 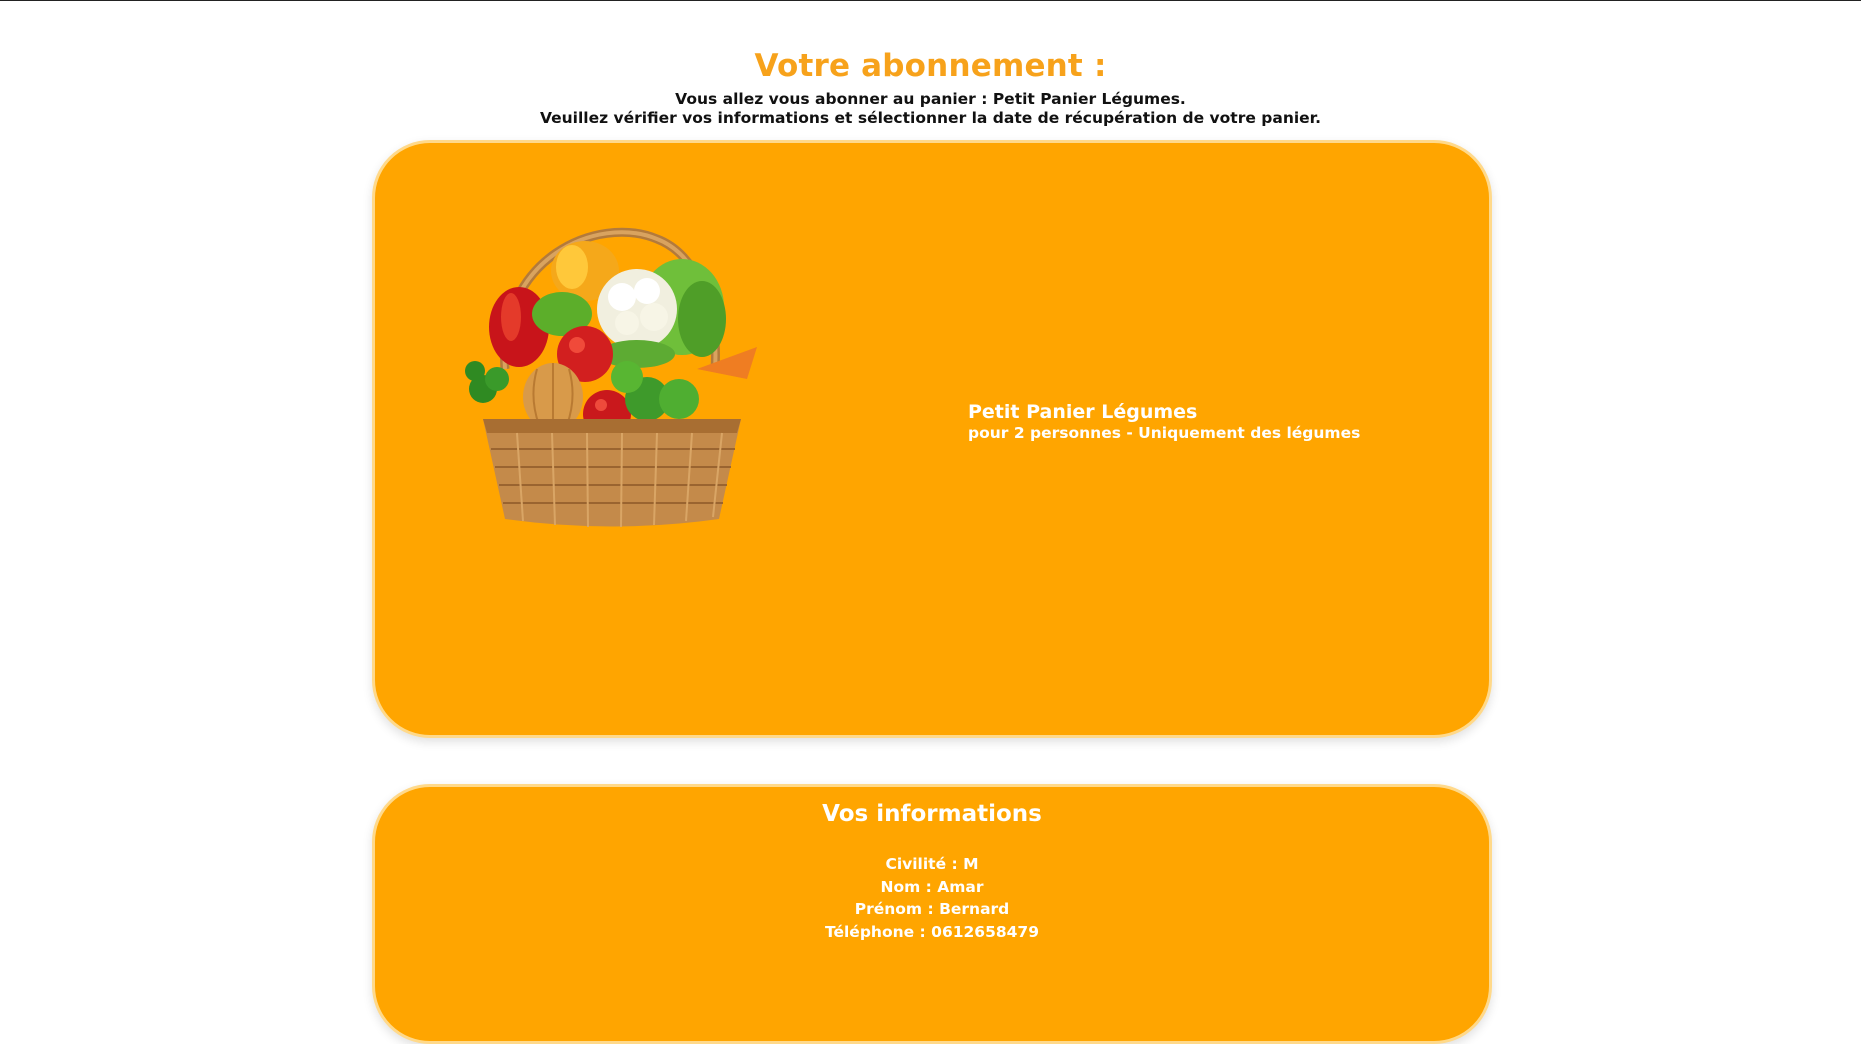 I want to click on vegetable-basket-image, so click(x=611, y=377).